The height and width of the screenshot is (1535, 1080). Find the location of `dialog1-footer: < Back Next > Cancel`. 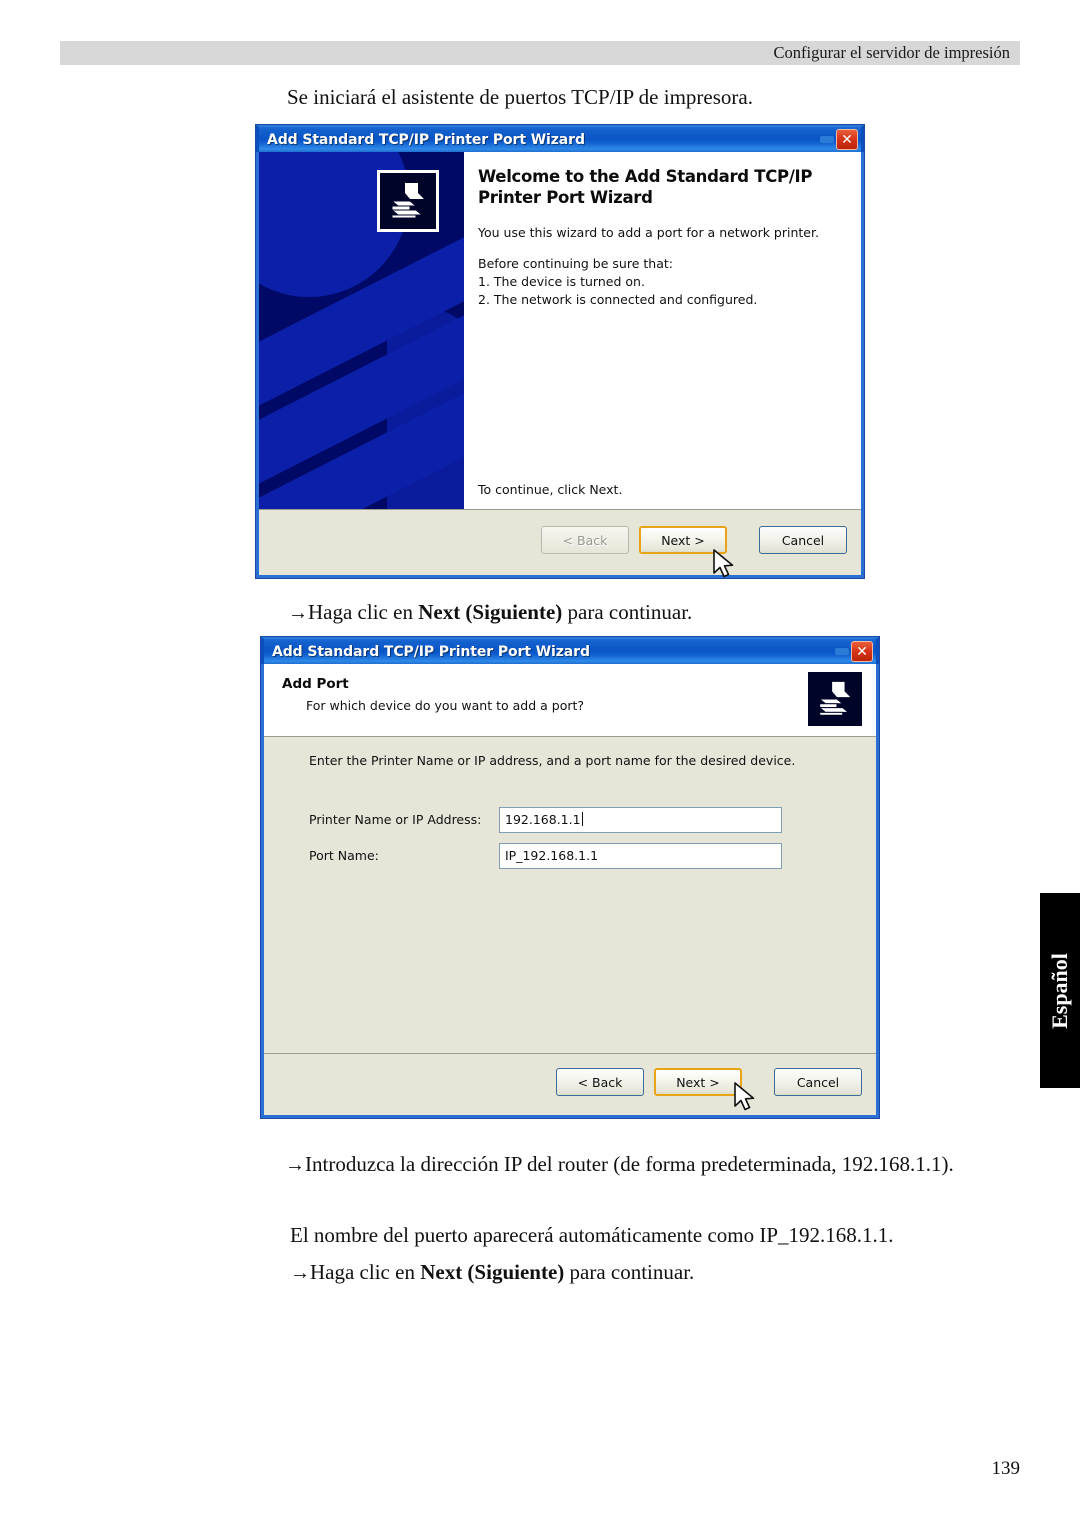

dialog1-footer: < Back Next > Cancel is located at coordinates (560, 542).